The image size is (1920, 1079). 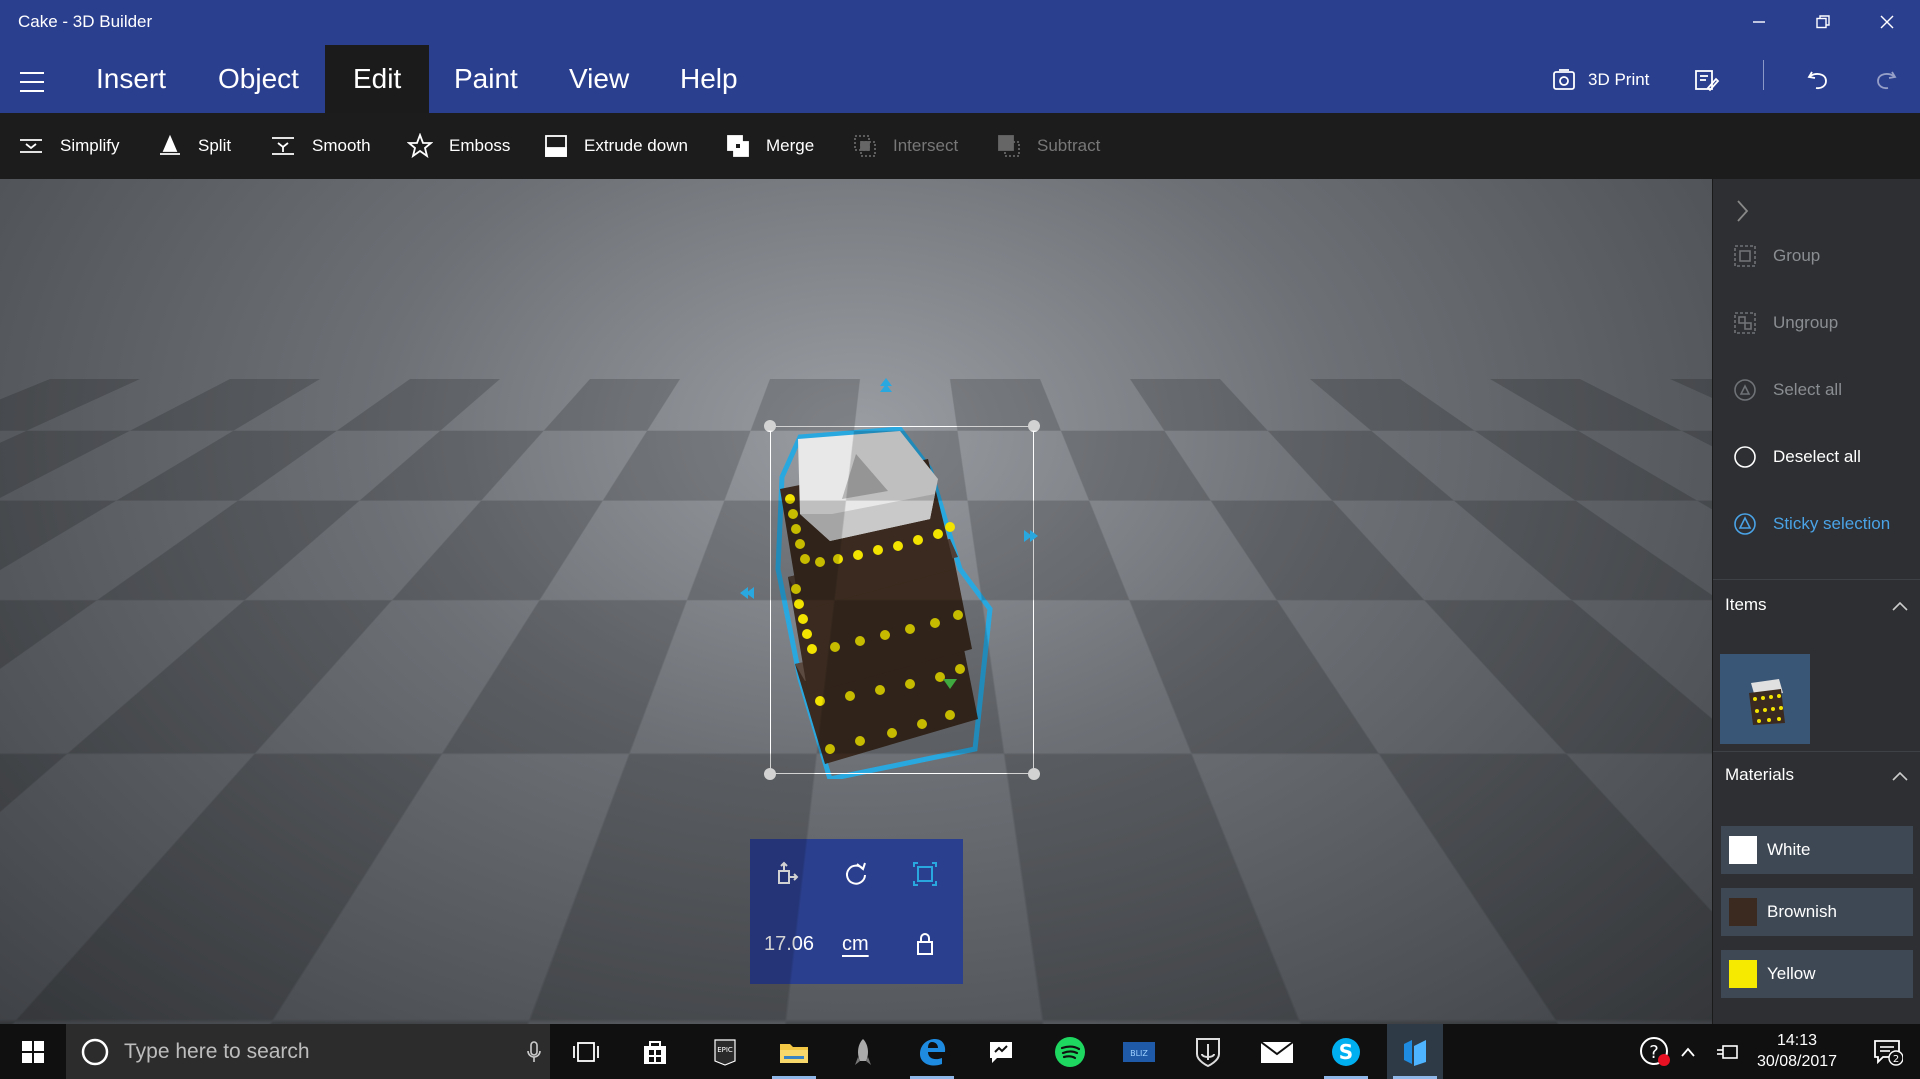 I want to click on minimize-button, so click(x=1759, y=22).